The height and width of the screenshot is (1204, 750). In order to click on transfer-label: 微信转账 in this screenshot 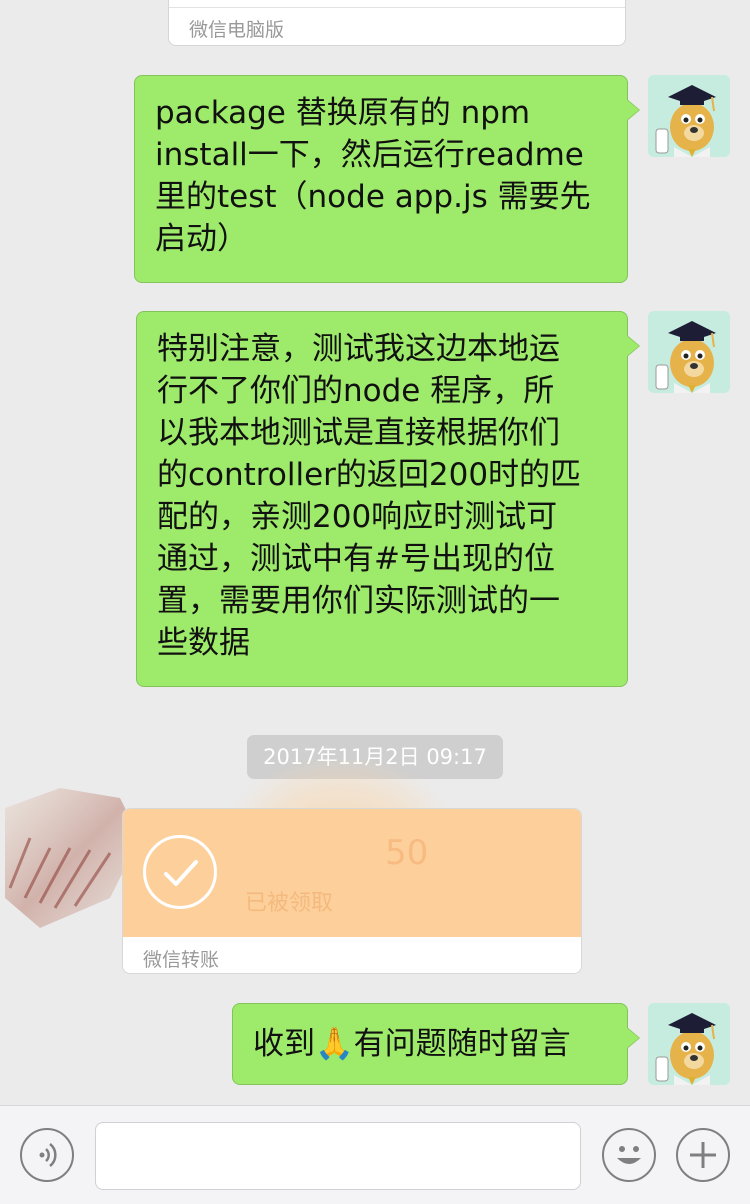, I will do `click(181, 960)`.